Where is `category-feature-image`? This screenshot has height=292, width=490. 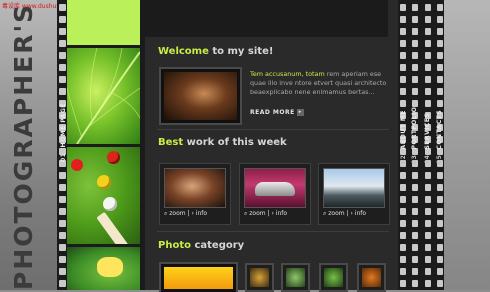
category-feature-image is located at coordinates (198, 278).